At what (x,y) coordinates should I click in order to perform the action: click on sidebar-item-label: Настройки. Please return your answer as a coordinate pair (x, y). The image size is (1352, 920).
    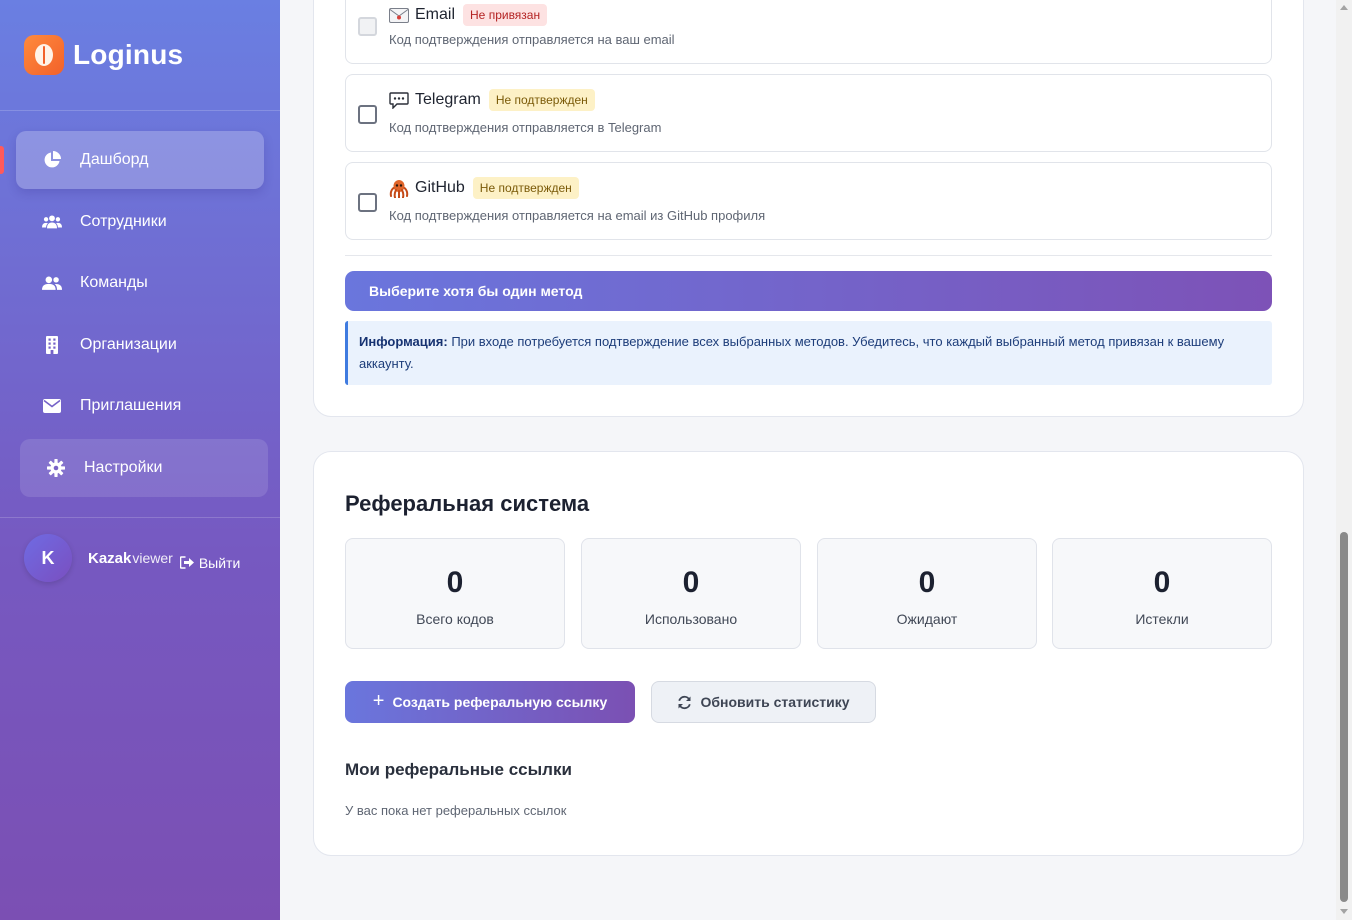
    Looking at the image, I should click on (123, 467).